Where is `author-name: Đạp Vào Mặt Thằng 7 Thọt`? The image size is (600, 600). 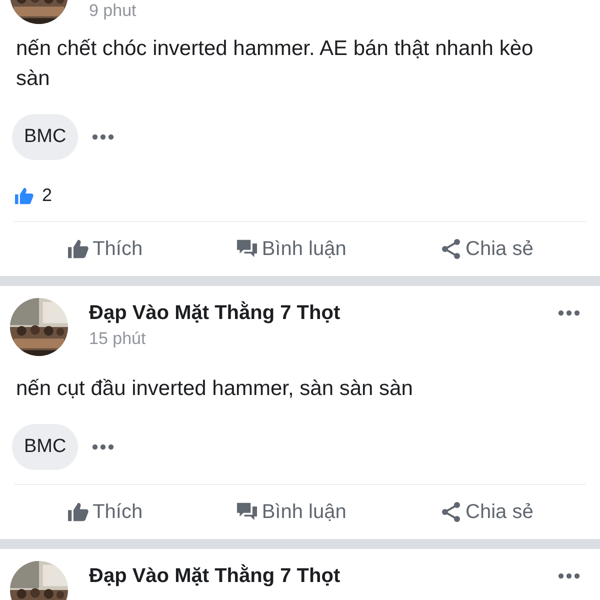
author-name: Đạp Vào Mặt Thằng 7 Thọt is located at coordinates (323, 313).